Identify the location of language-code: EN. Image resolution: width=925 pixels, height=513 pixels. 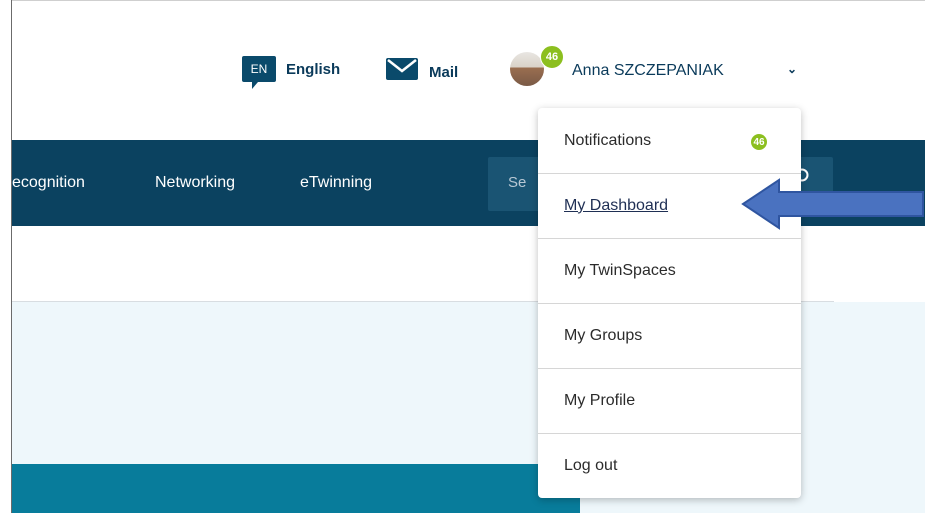
(259, 69).